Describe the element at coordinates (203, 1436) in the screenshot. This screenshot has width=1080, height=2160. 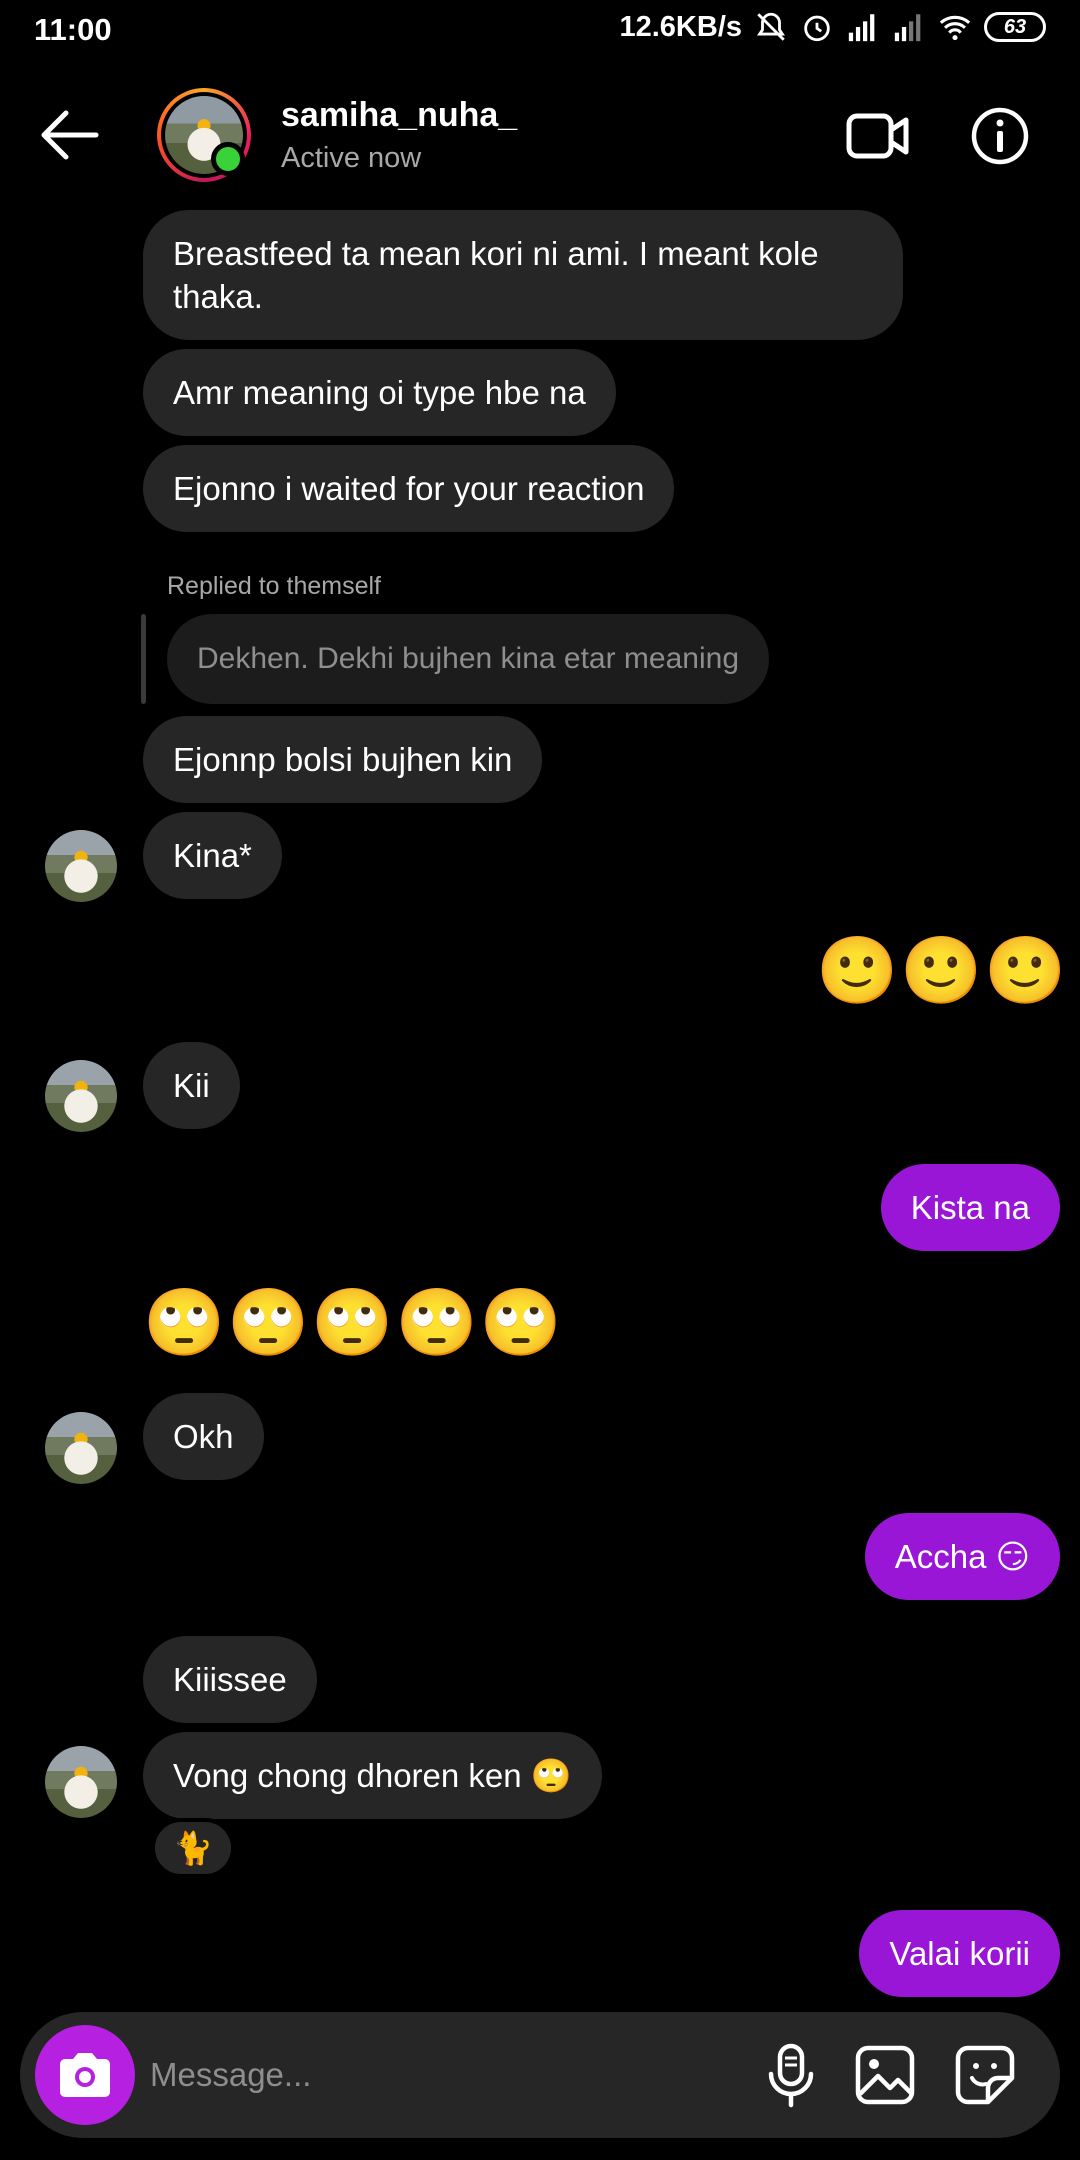
I see `message-bubble: Okh` at that location.